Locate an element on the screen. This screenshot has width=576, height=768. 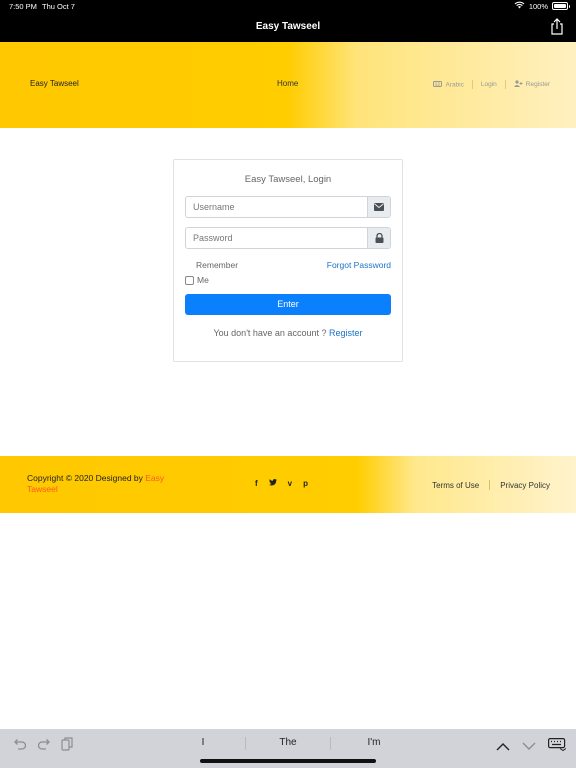
enter-button: Enter is located at coordinates (288, 304).